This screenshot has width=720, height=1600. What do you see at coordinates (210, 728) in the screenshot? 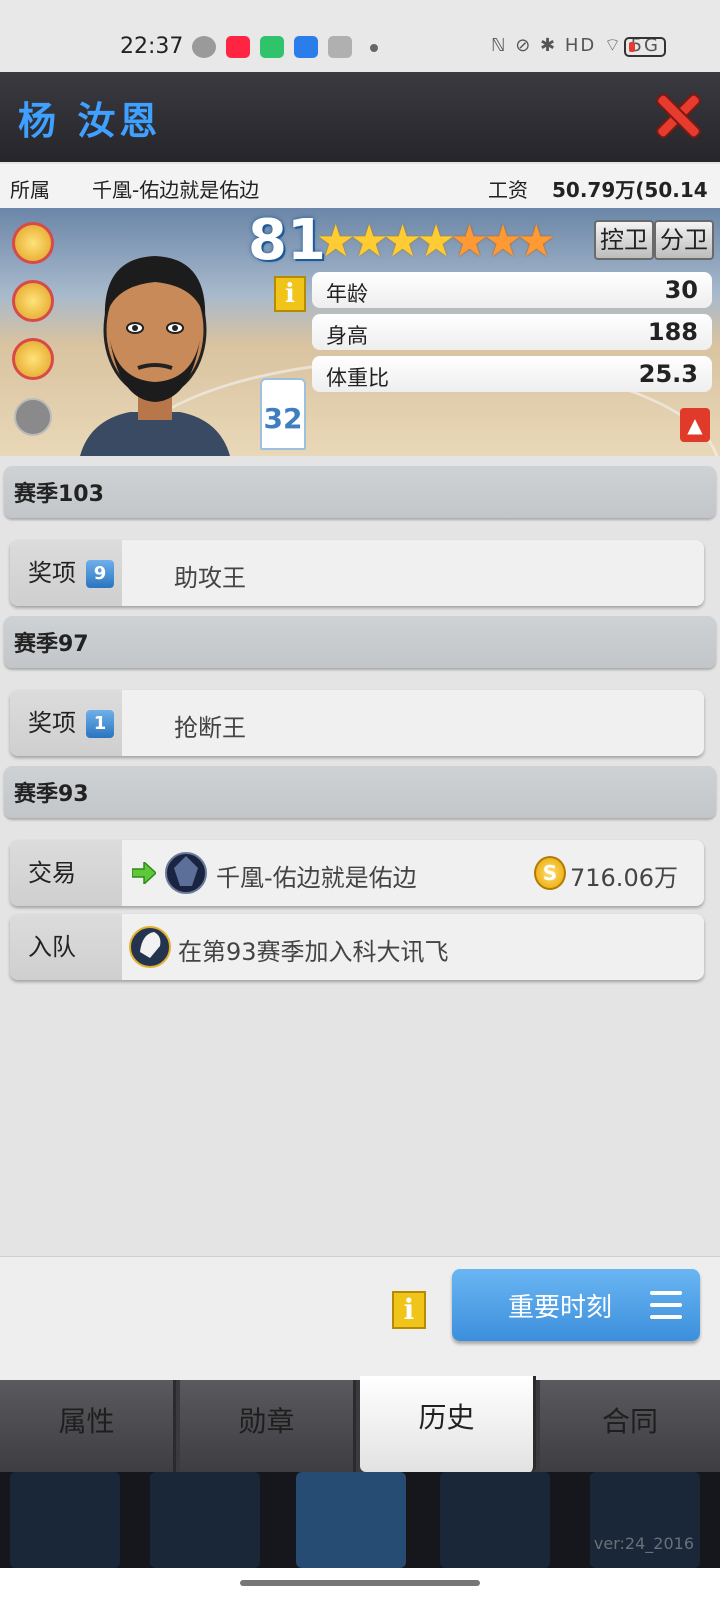
I see `entry-text: 抢断王` at bounding box center [210, 728].